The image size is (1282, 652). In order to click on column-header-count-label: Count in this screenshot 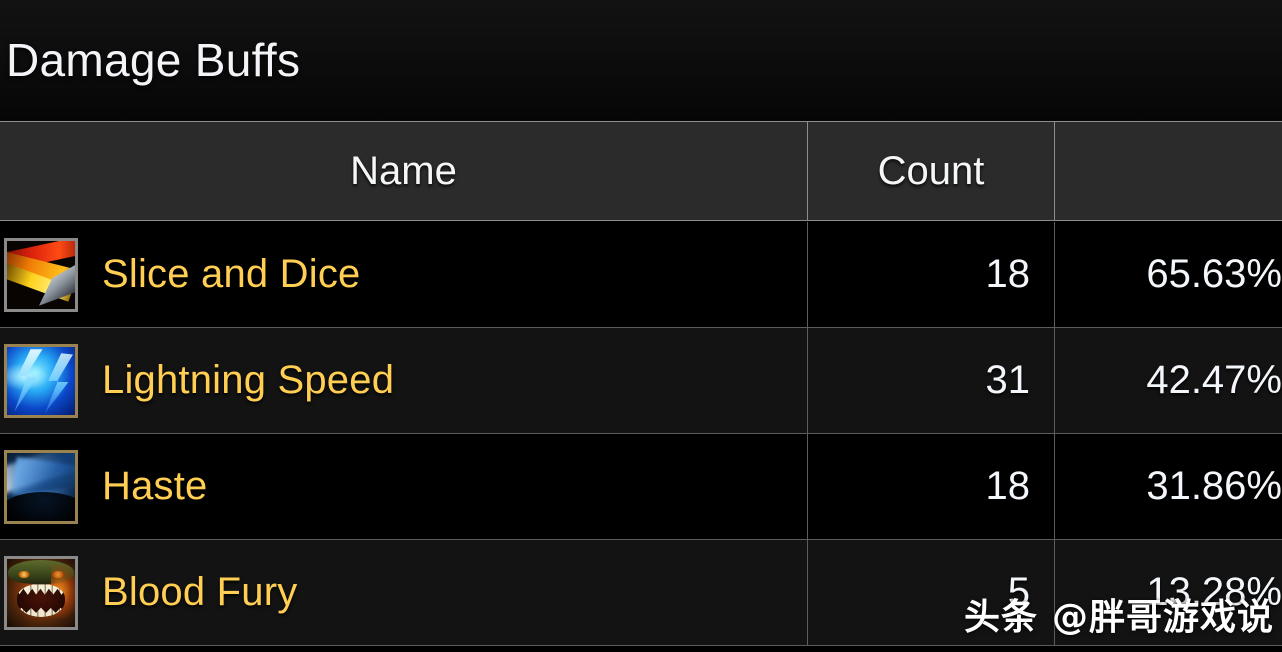, I will do `click(931, 170)`.